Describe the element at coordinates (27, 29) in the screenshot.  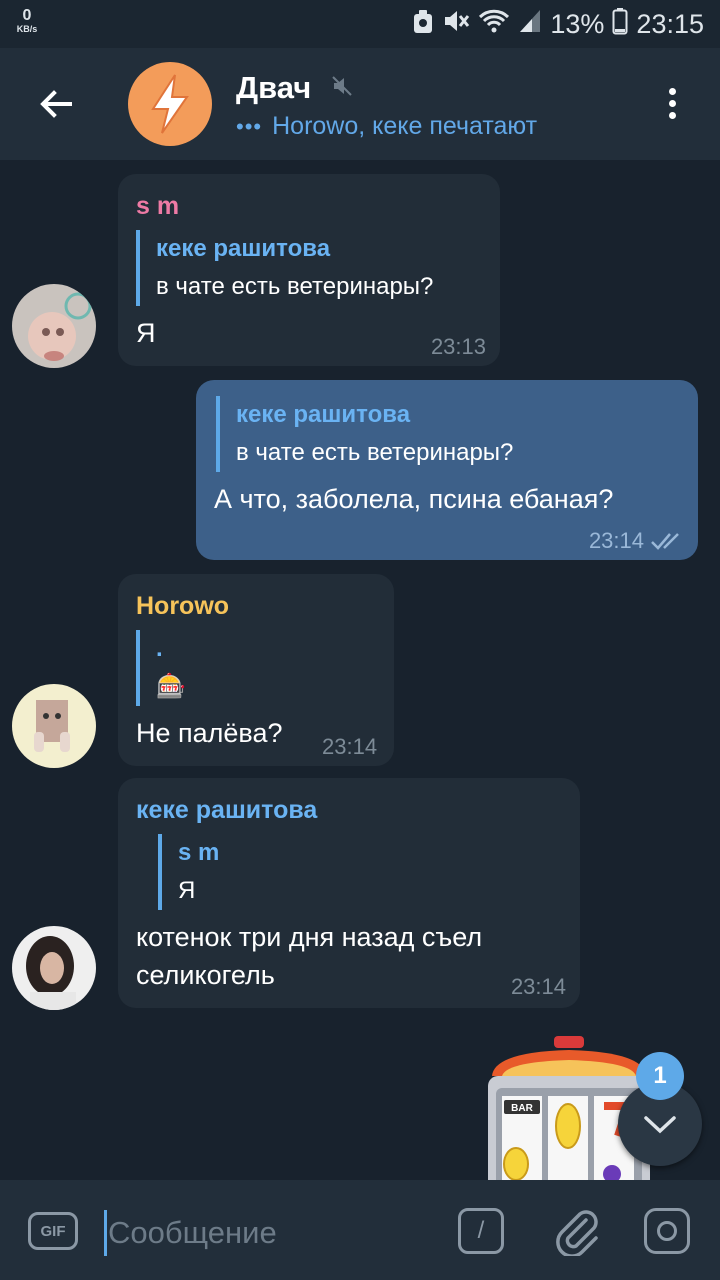
I see `network-speed-unit: KB/s` at that location.